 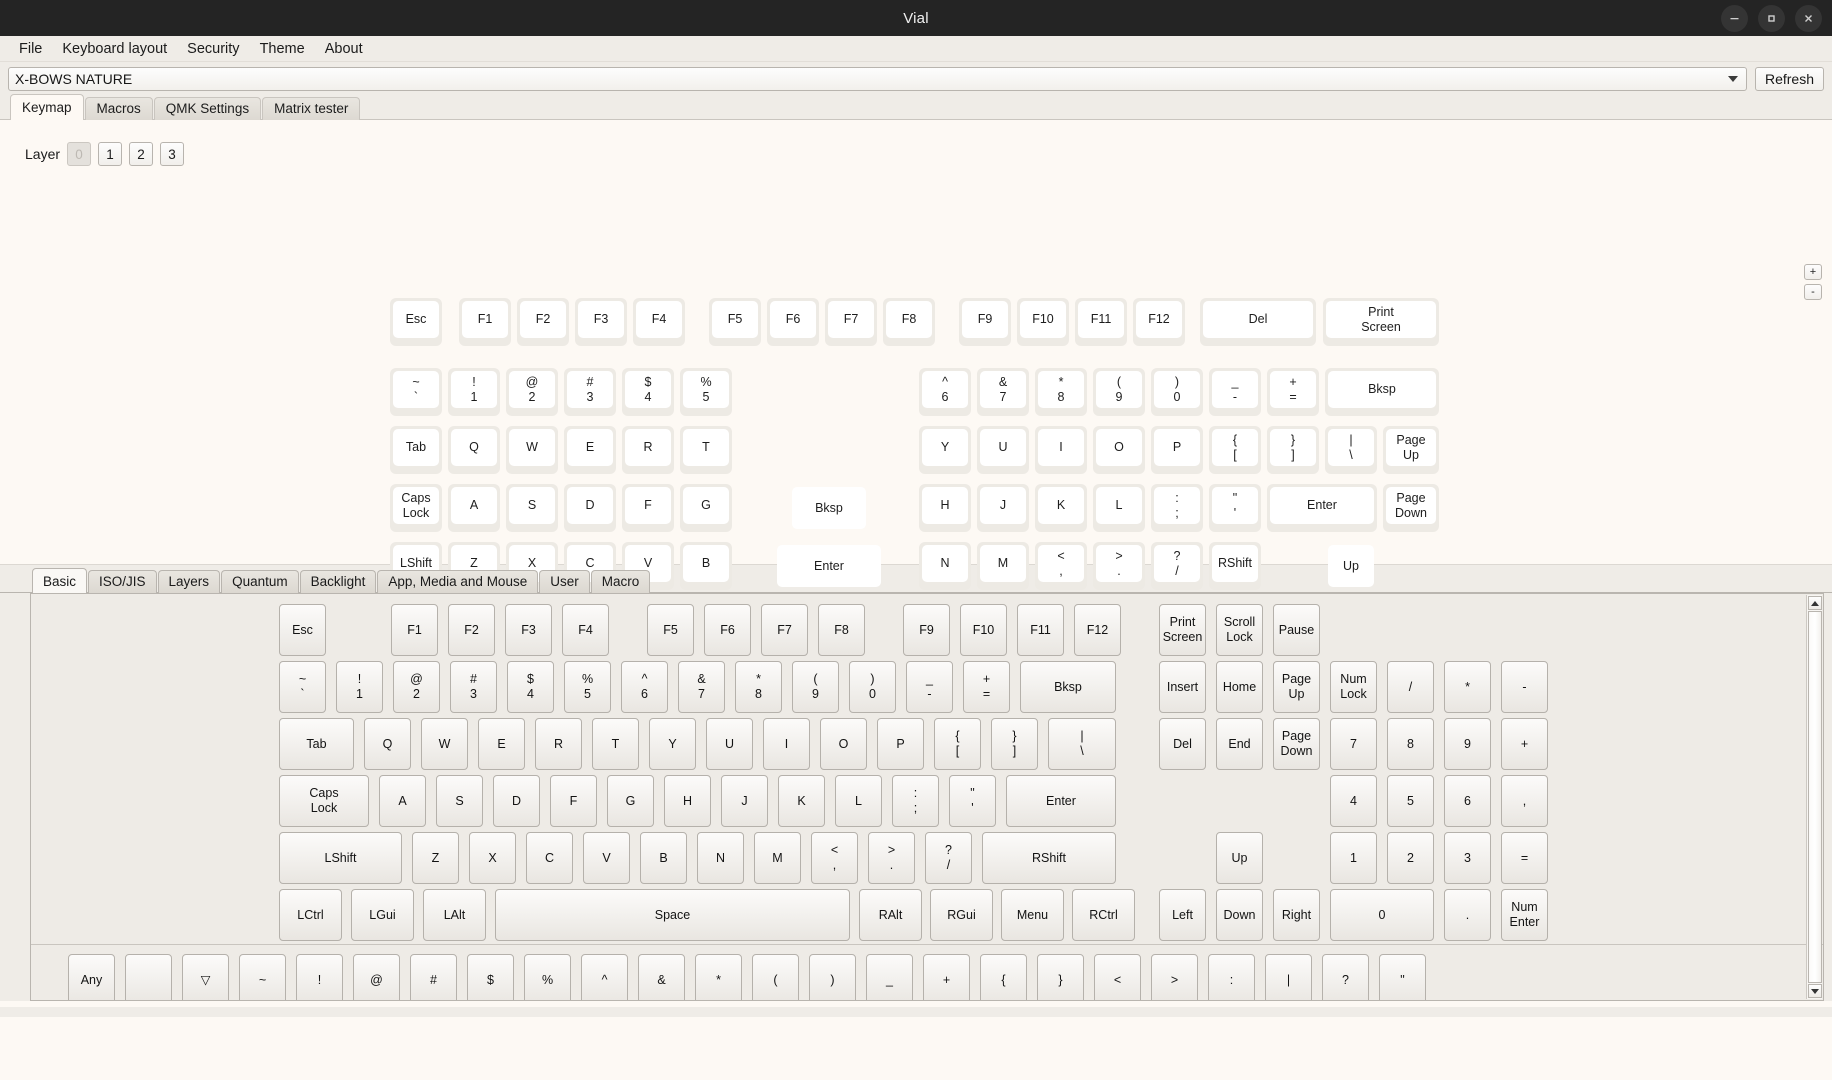 What do you see at coordinates (516, 801) in the screenshot?
I see `picker-key-d: D` at bounding box center [516, 801].